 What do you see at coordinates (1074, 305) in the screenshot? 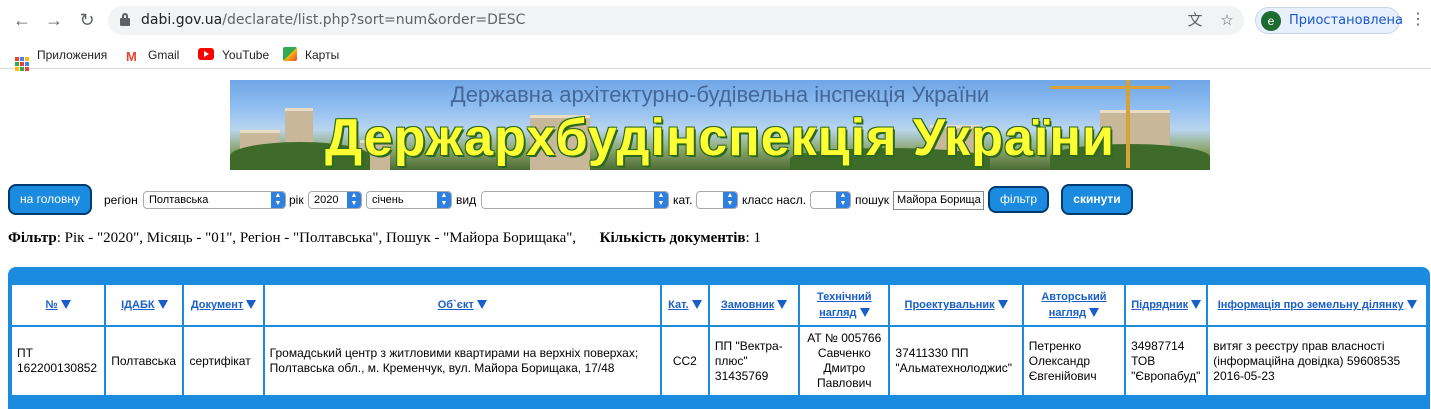
I see `col-header-author-supervision: Авторський нагляд` at bounding box center [1074, 305].